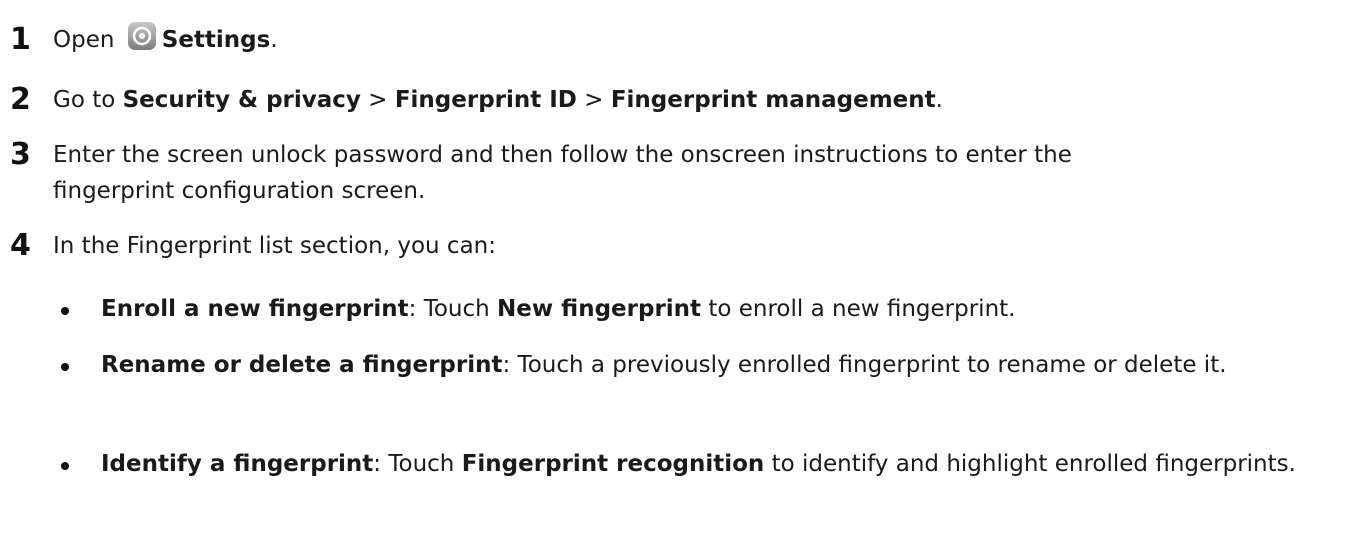  Describe the element at coordinates (302, 365) in the screenshot. I see `bullet-title: Rename or delete a fingerprint` at that location.